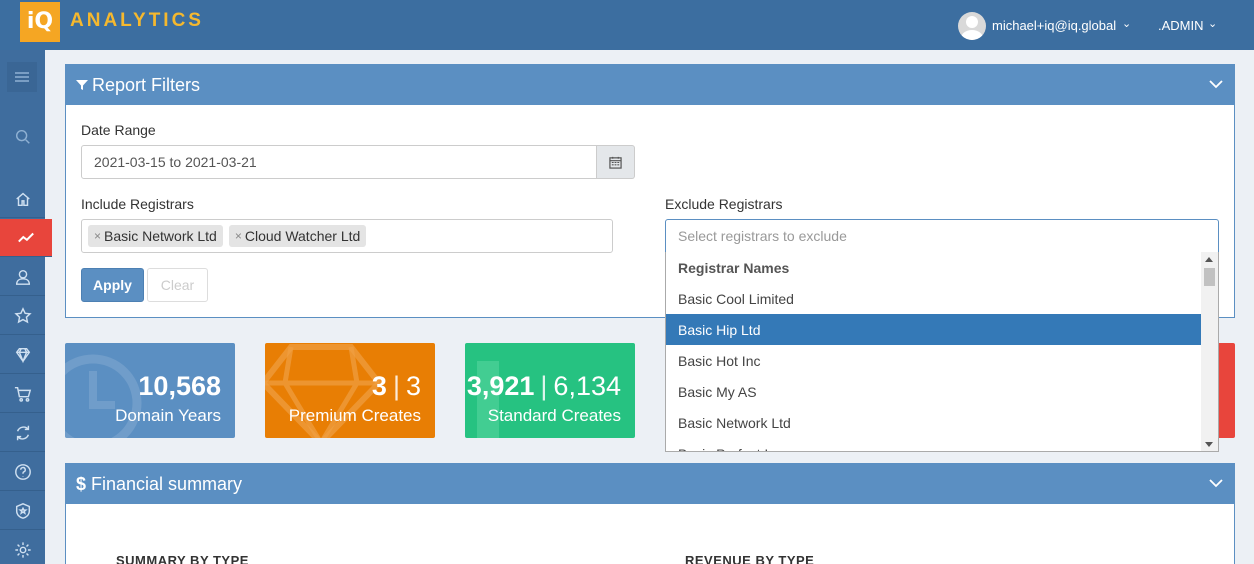 Image resolution: width=1254 pixels, height=564 pixels. What do you see at coordinates (177, 285) in the screenshot?
I see `clear-button: Clear` at bounding box center [177, 285].